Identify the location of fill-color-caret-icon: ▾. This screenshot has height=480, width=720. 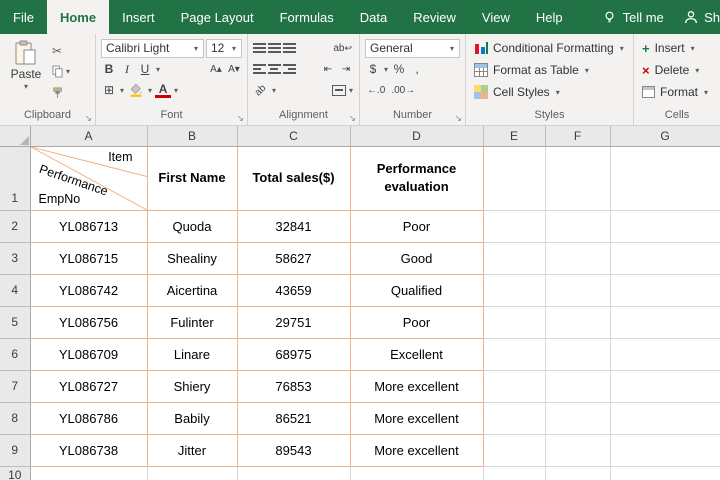
(150, 90).